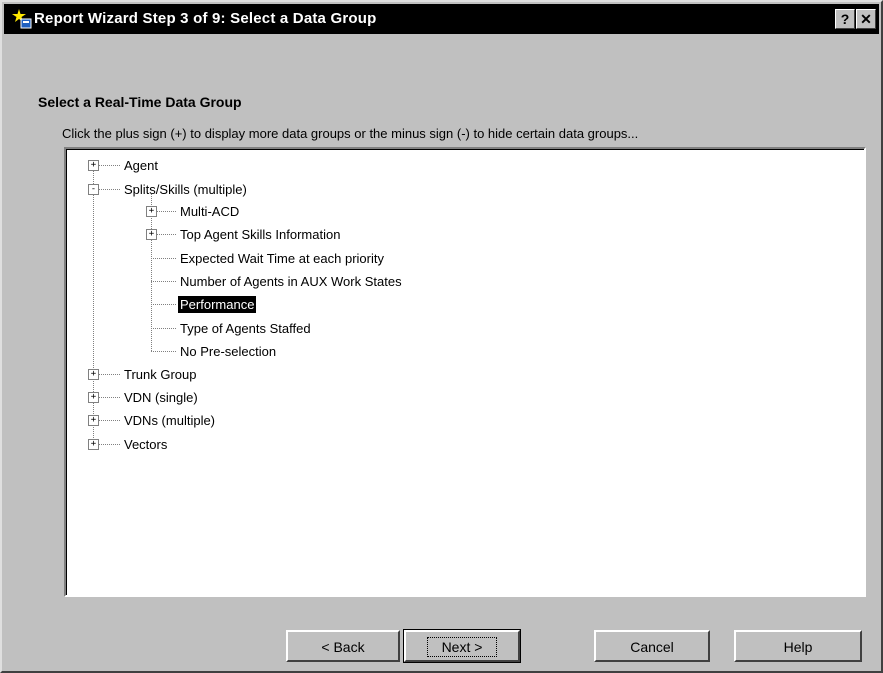 This screenshot has height=673, width=883. What do you see at coordinates (209, 211) in the screenshot?
I see `tree-item-label: Multi-ACD` at bounding box center [209, 211].